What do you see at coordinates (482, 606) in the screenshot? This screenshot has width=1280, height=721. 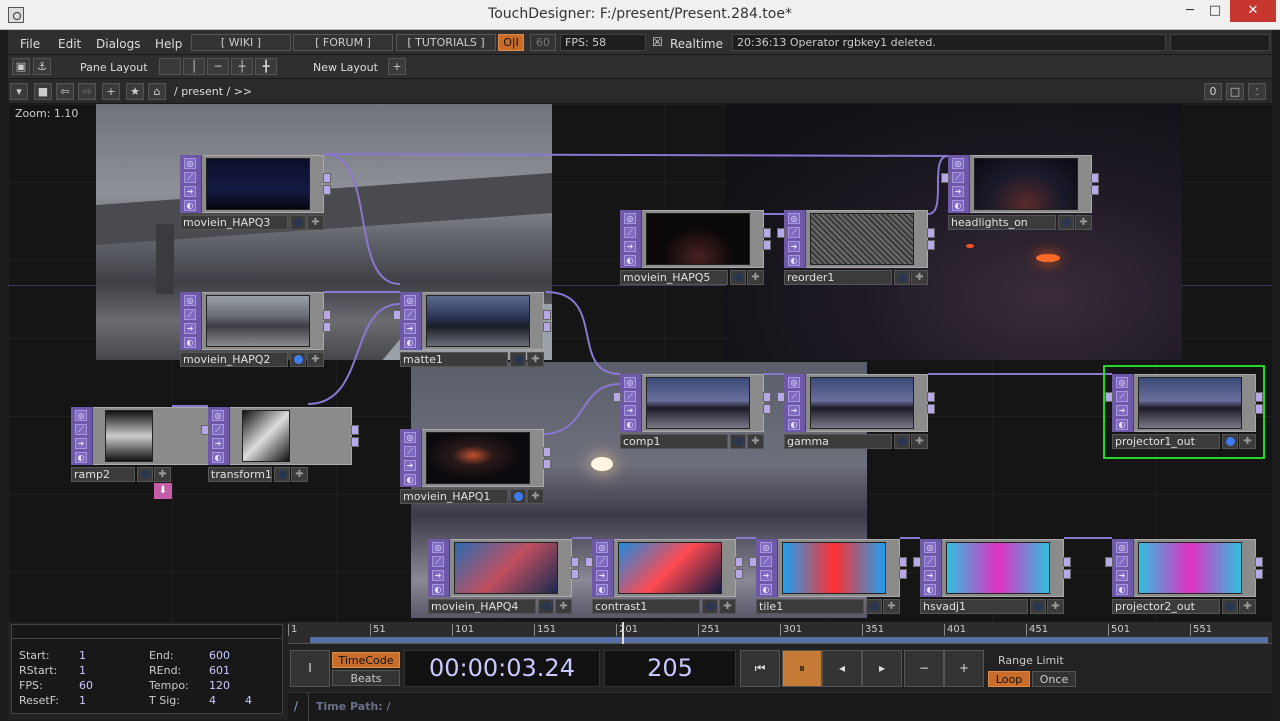 I see `node-label: moviein_HAPQ4` at bounding box center [482, 606].